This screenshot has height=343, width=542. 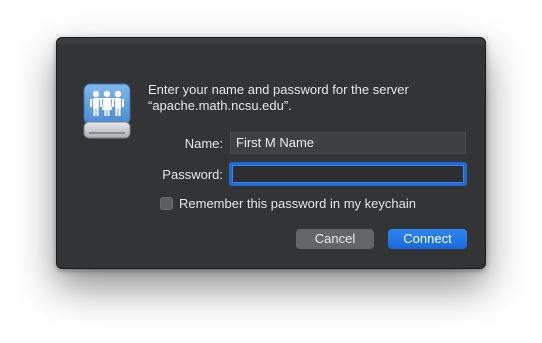 I want to click on remember-label: Remember this password in my keychain, so click(x=297, y=203).